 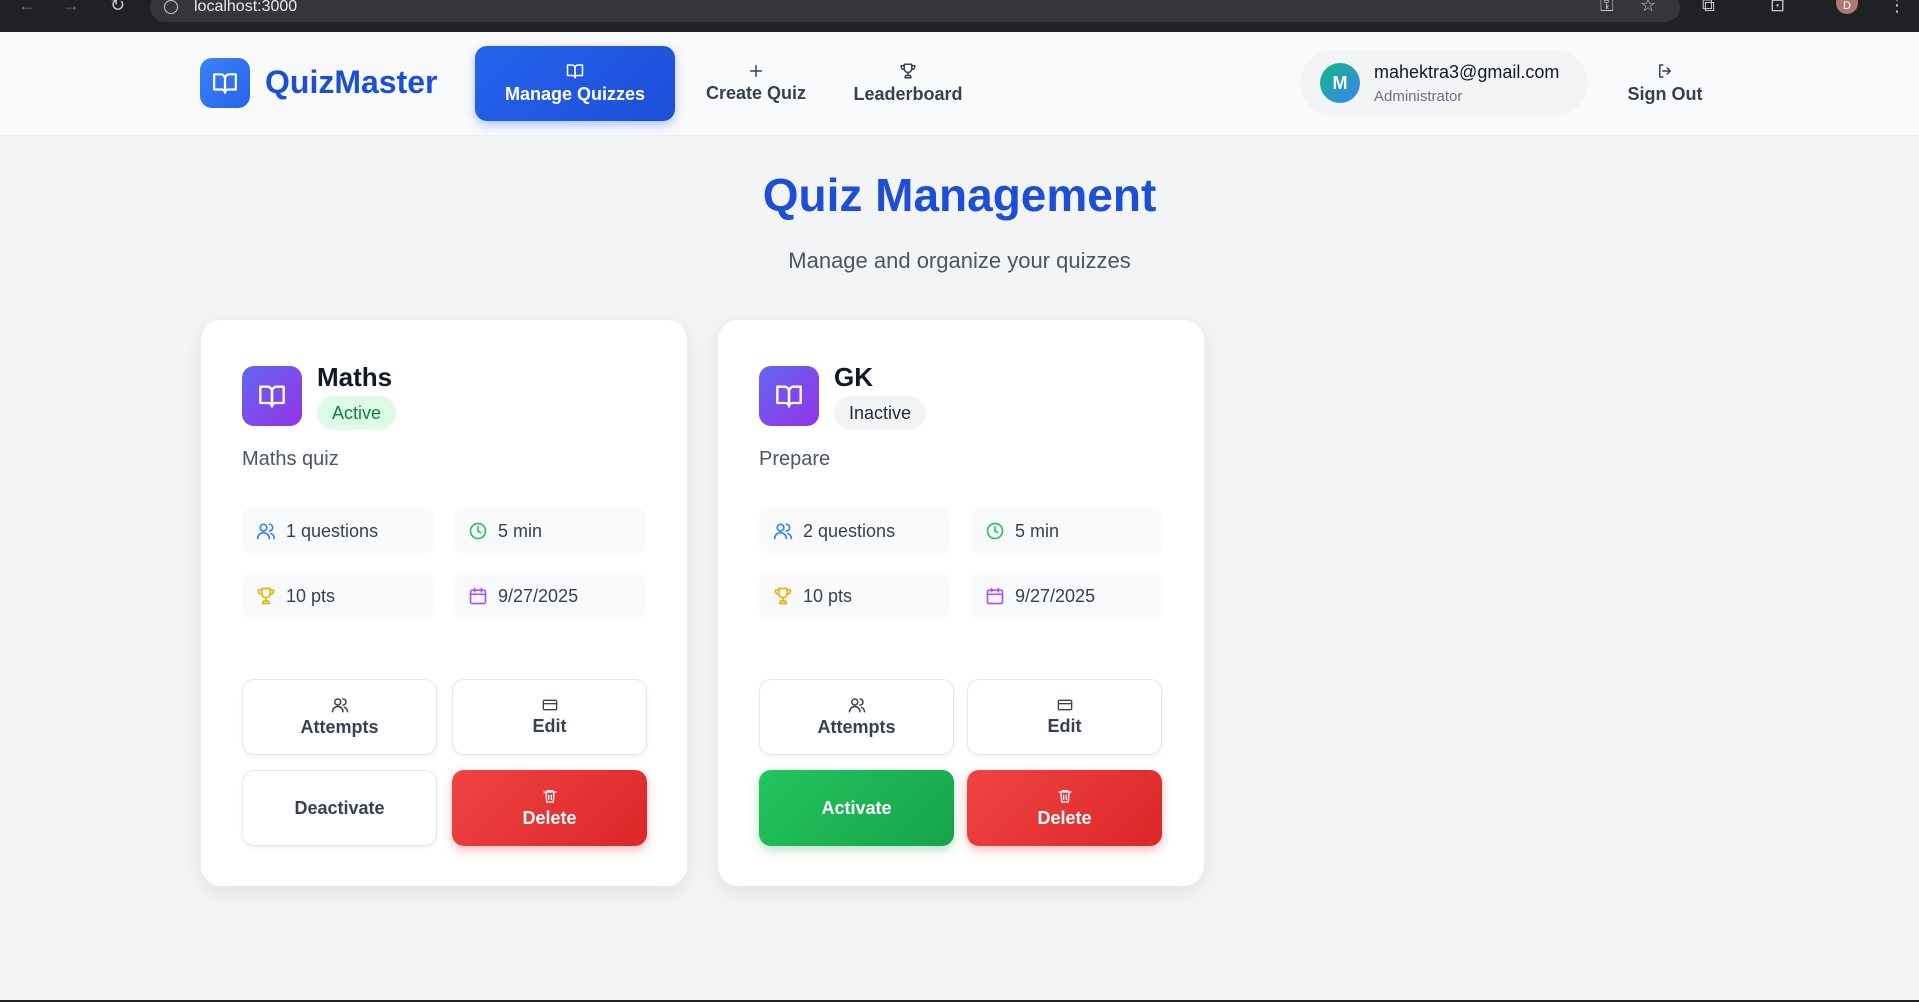 What do you see at coordinates (959, 260) in the screenshot?
I see `page-subtitle: Manage and organize your quizzes` at bounding box center [959, 260].